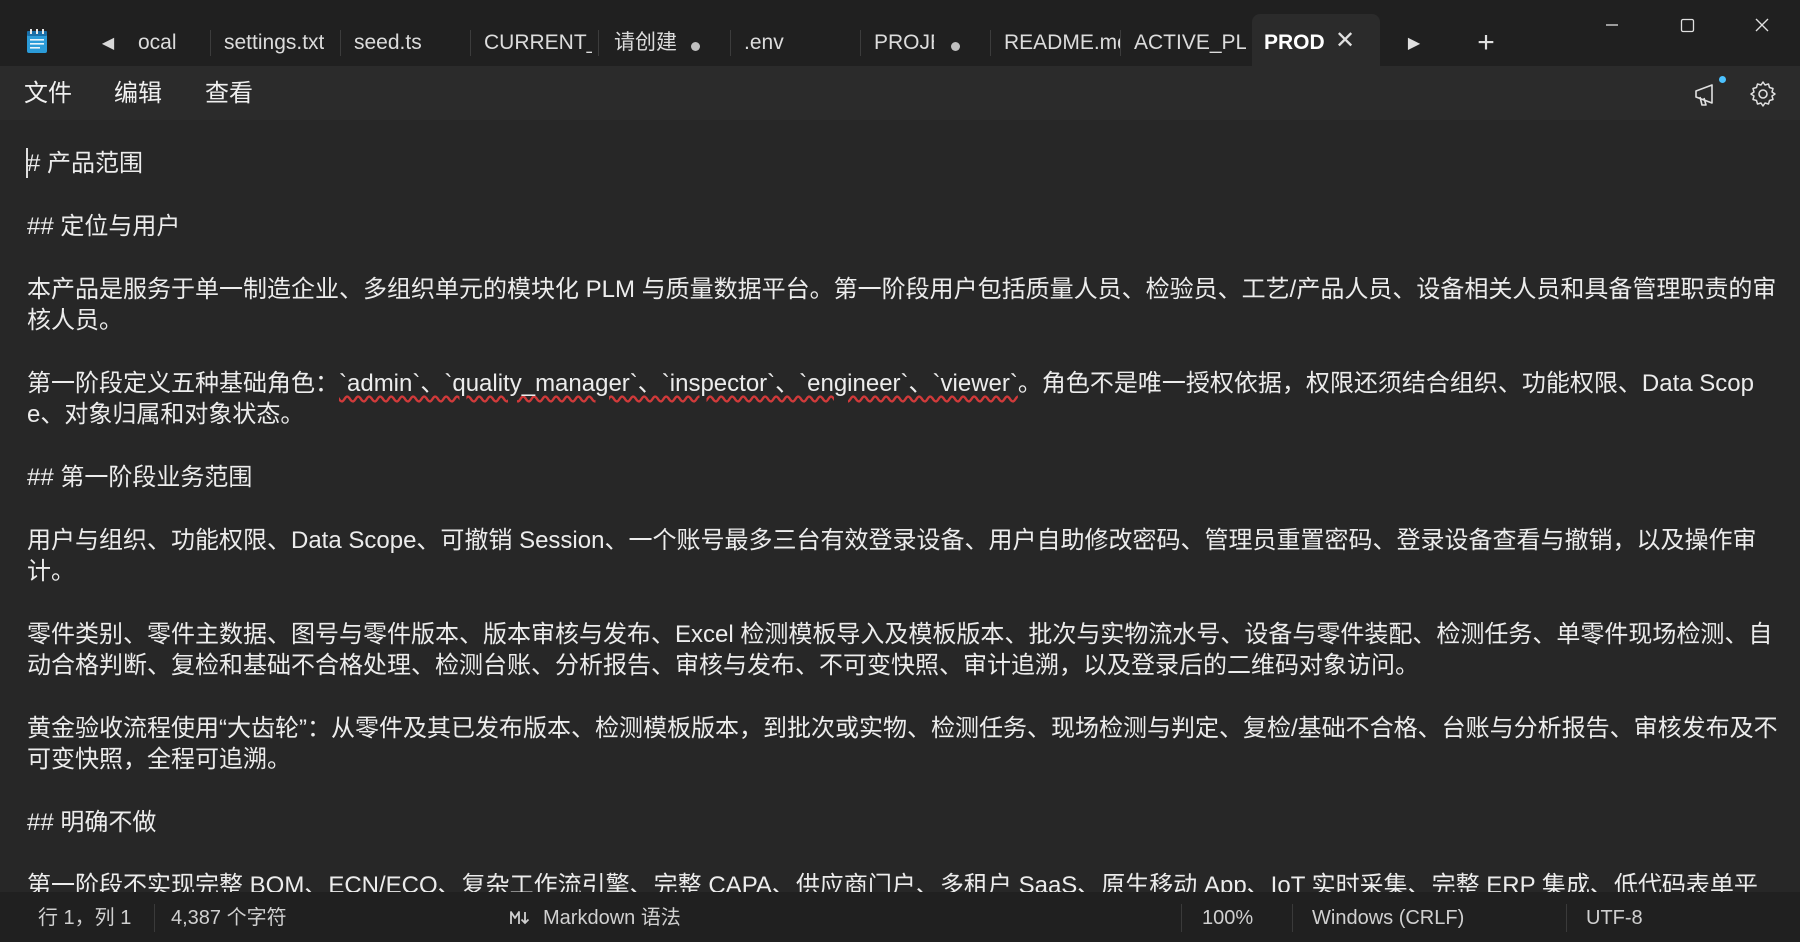  What do you see at coordinates (157, 42) in the screenshot?
I see `tab-label: ocal` at bounding box center [157, 42].